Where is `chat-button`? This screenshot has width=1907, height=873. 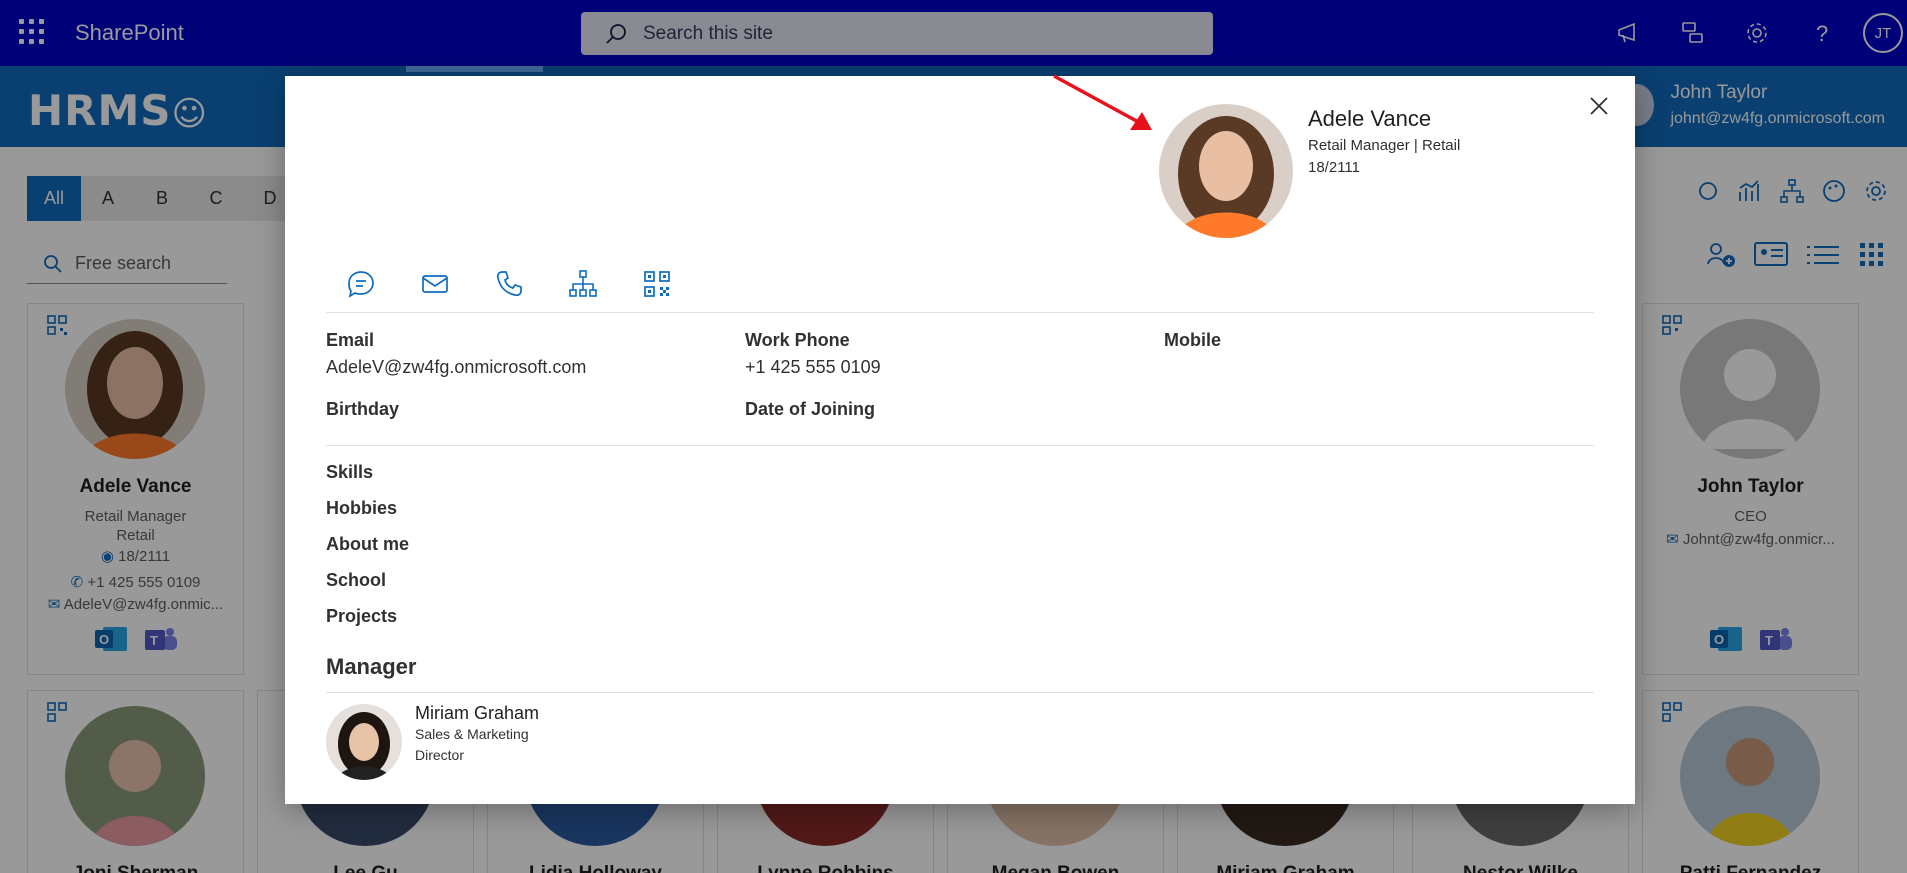 chat-button is located at coordinates (361, 284).